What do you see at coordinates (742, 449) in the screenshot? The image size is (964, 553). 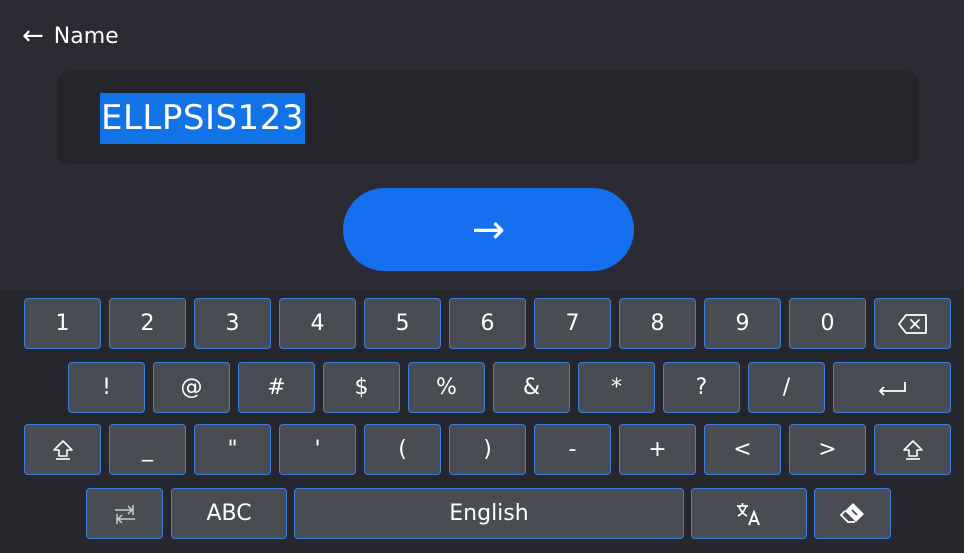 I see `key-less-than: <` at bounding box center [742, 449].